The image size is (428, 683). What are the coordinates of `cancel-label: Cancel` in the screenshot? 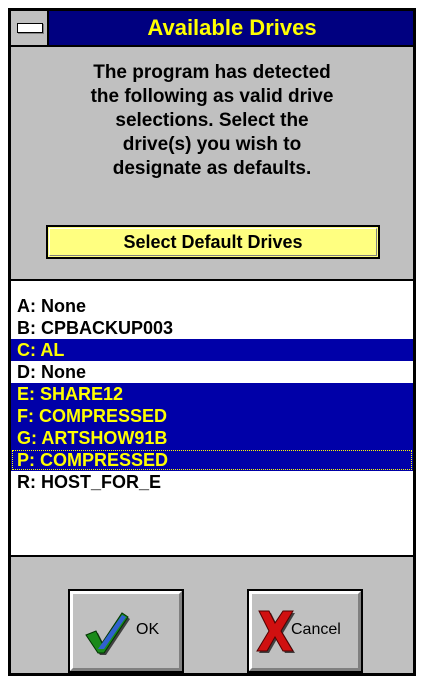 It's located at (316, 629).